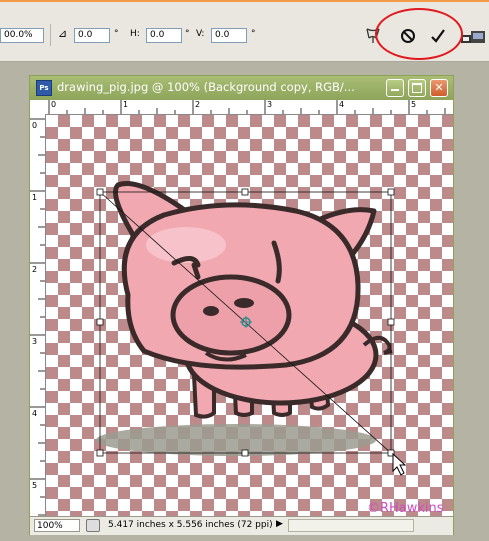 The image size is (489, 541). What do you see at coordinates (38, 107) in the screenshot?
I see `ruler-origin` at bounding box center [38, 107].